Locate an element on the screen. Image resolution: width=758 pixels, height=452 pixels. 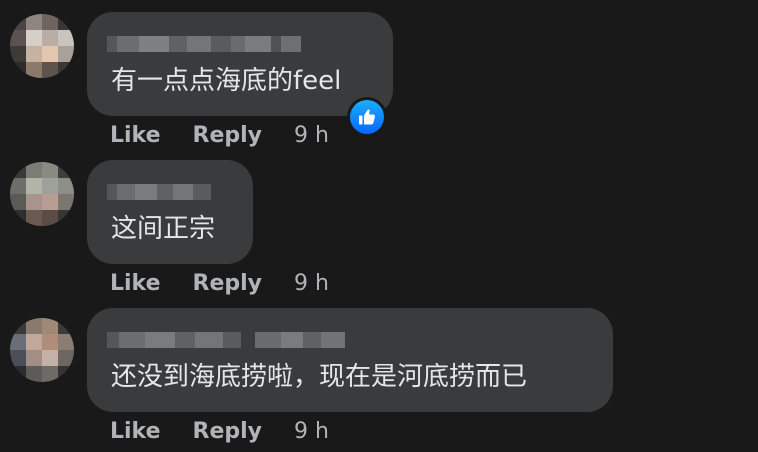
comment-text: 还没到海底捞啦，现在是河底捞而已 is located at coordinates (319, 377).